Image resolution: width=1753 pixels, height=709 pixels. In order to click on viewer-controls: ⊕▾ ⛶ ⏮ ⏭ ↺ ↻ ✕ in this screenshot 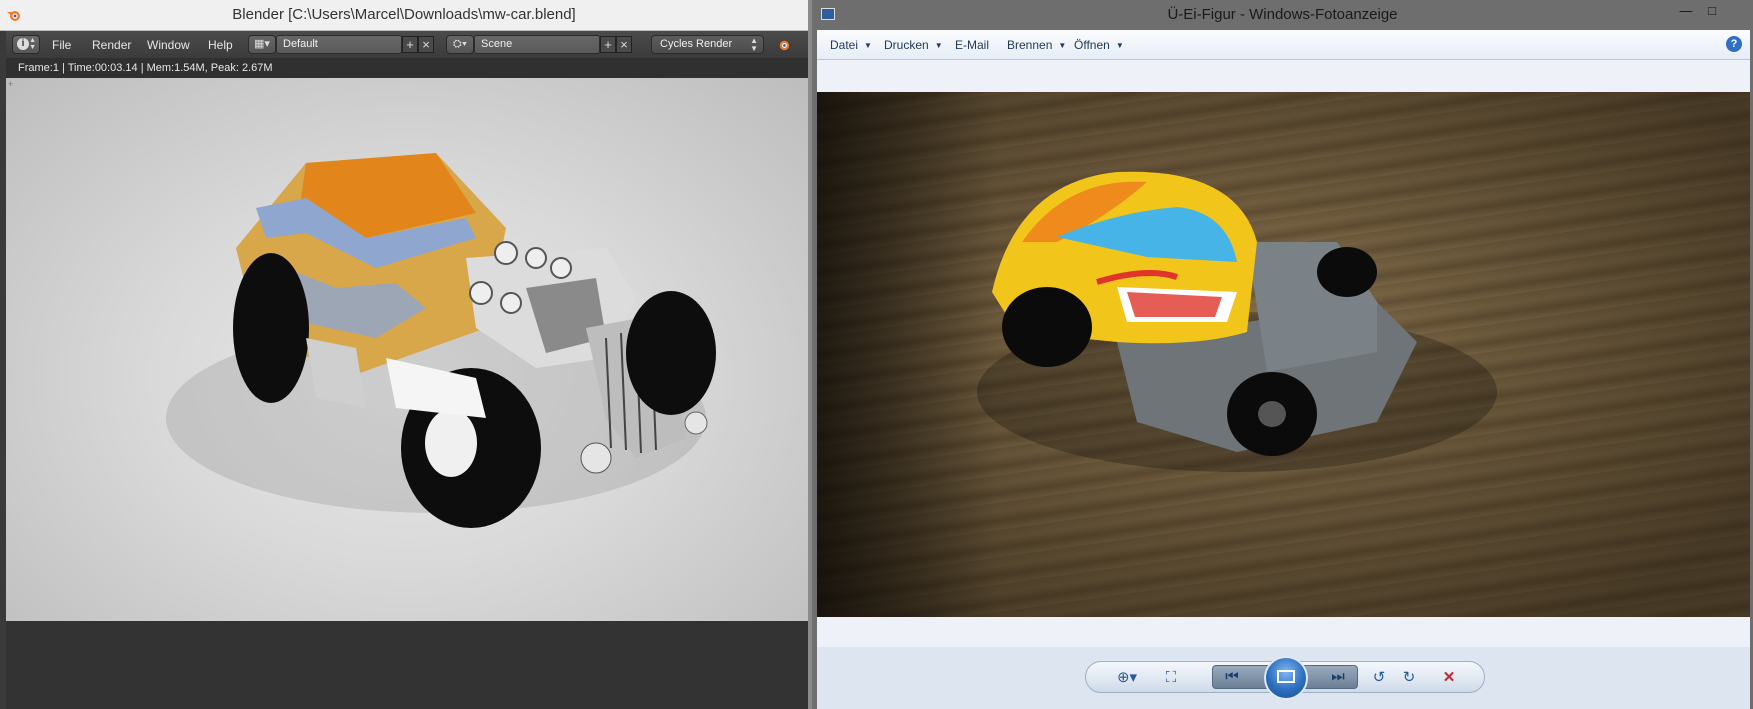, I will do `click(1285, 678)`.